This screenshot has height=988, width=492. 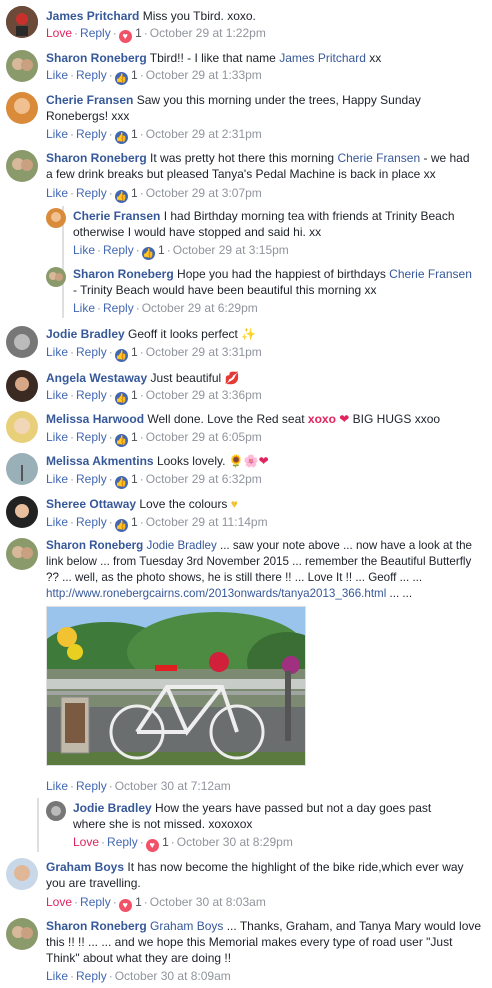 What do you see at coordinates (207, 522) in the screenshot?
I see `comment-timestamp: October 29 at 11:14pm` at bounding box center [207, 522].